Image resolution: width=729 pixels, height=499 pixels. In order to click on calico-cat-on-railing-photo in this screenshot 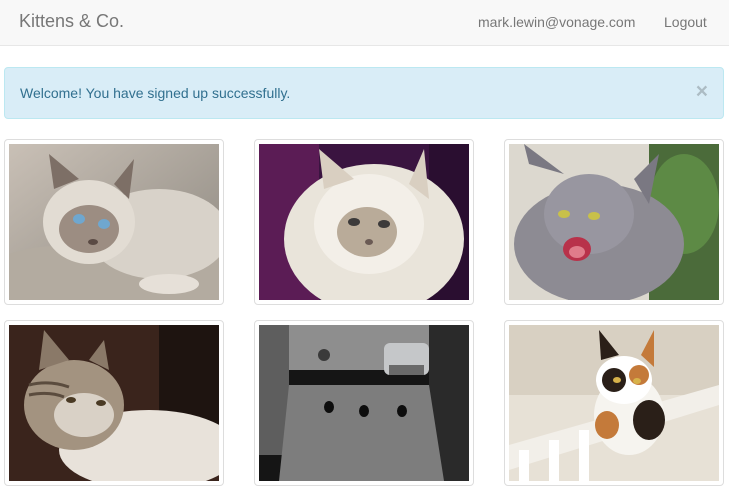, I will do `click(614, 403)`.